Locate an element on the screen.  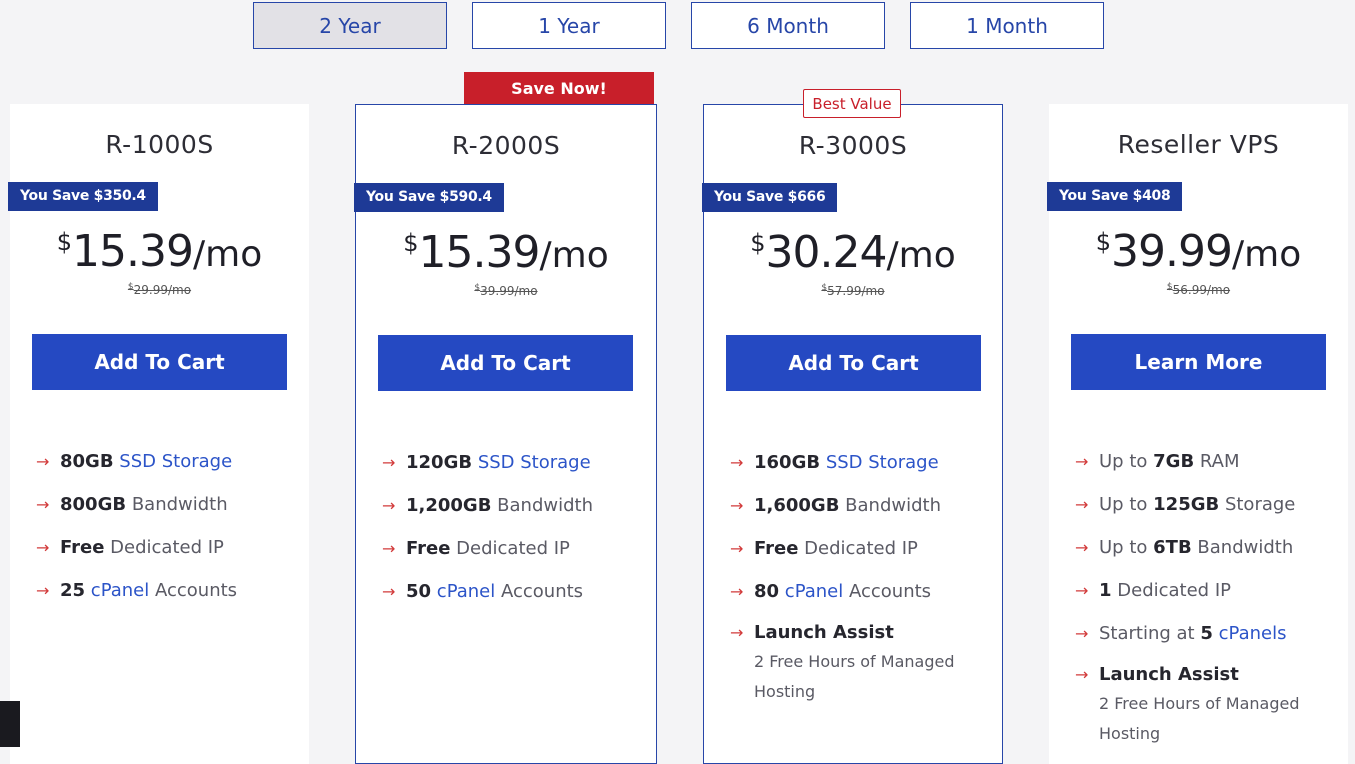
feature-bold: 80GB is located at coordinates (87, 461).